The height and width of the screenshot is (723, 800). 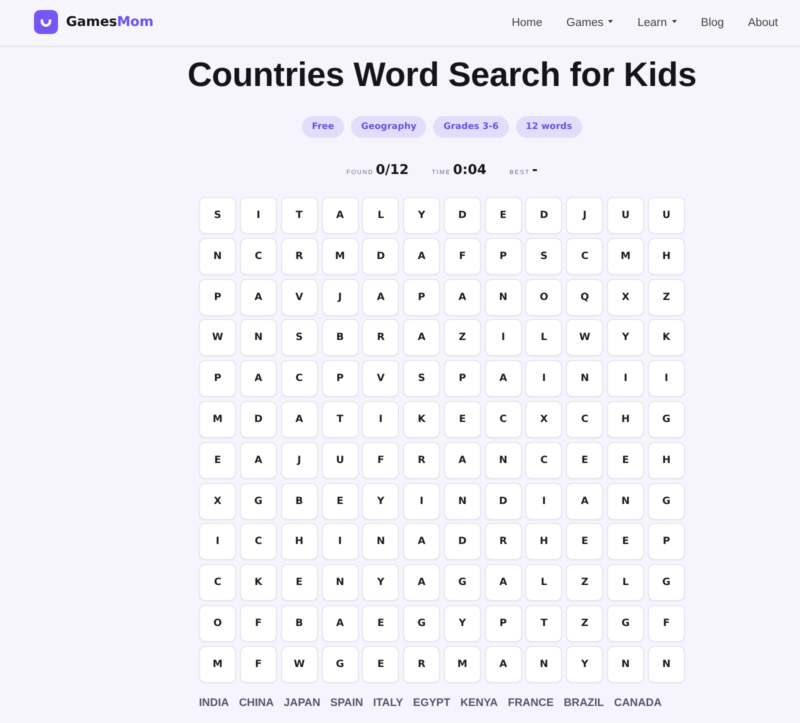 I want to click on nav-link: Games, so click(x=590, y=23).